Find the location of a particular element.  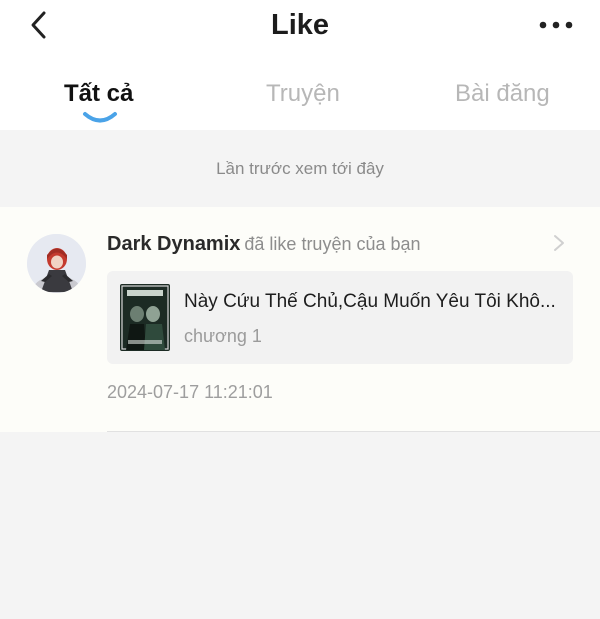

notification-timestamp: 2024-07-17 11:21:01 is located at coordinates (190, 392).